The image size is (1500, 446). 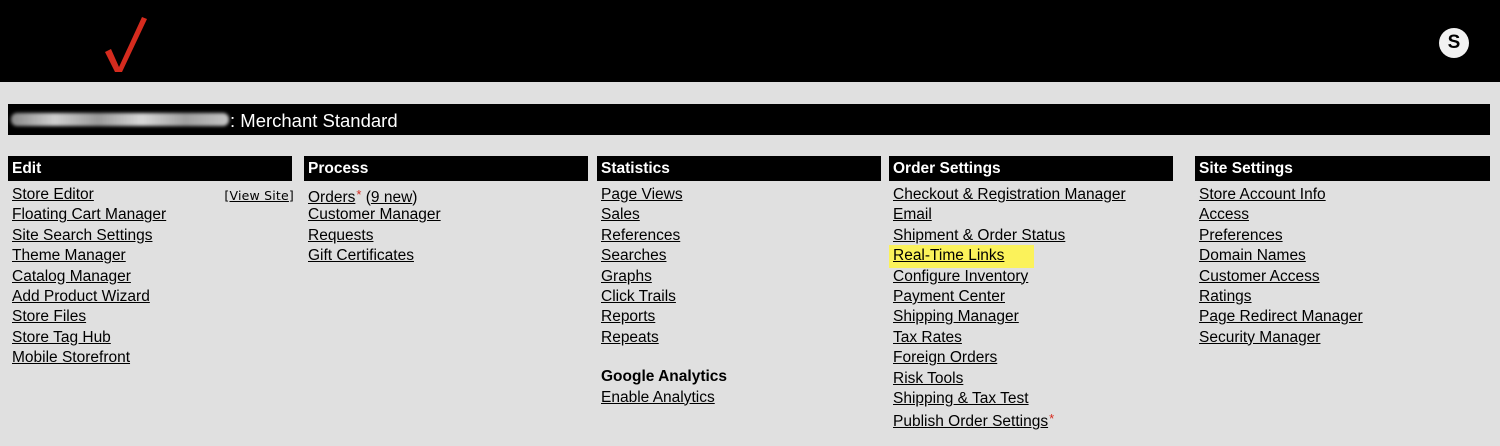 I want to click on store-account-info-link: Store Account Info, so click(x=1262, y=194).